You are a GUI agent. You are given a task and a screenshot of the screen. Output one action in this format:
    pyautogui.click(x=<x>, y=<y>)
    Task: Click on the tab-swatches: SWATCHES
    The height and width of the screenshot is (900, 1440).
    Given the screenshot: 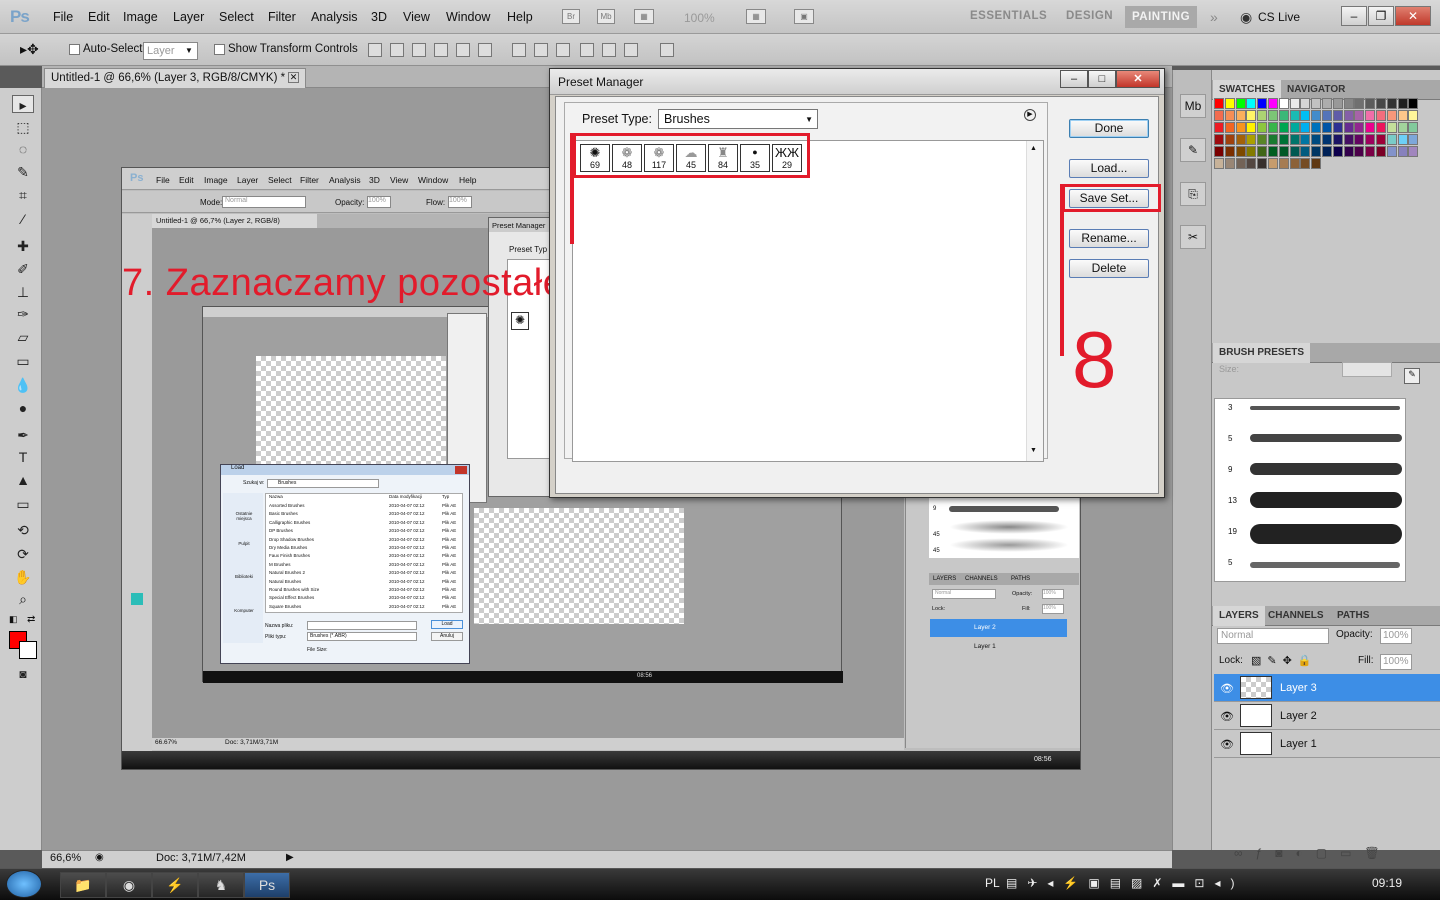 What is the action you would take?
    pyautogui.click(x=1247, y=90)
    